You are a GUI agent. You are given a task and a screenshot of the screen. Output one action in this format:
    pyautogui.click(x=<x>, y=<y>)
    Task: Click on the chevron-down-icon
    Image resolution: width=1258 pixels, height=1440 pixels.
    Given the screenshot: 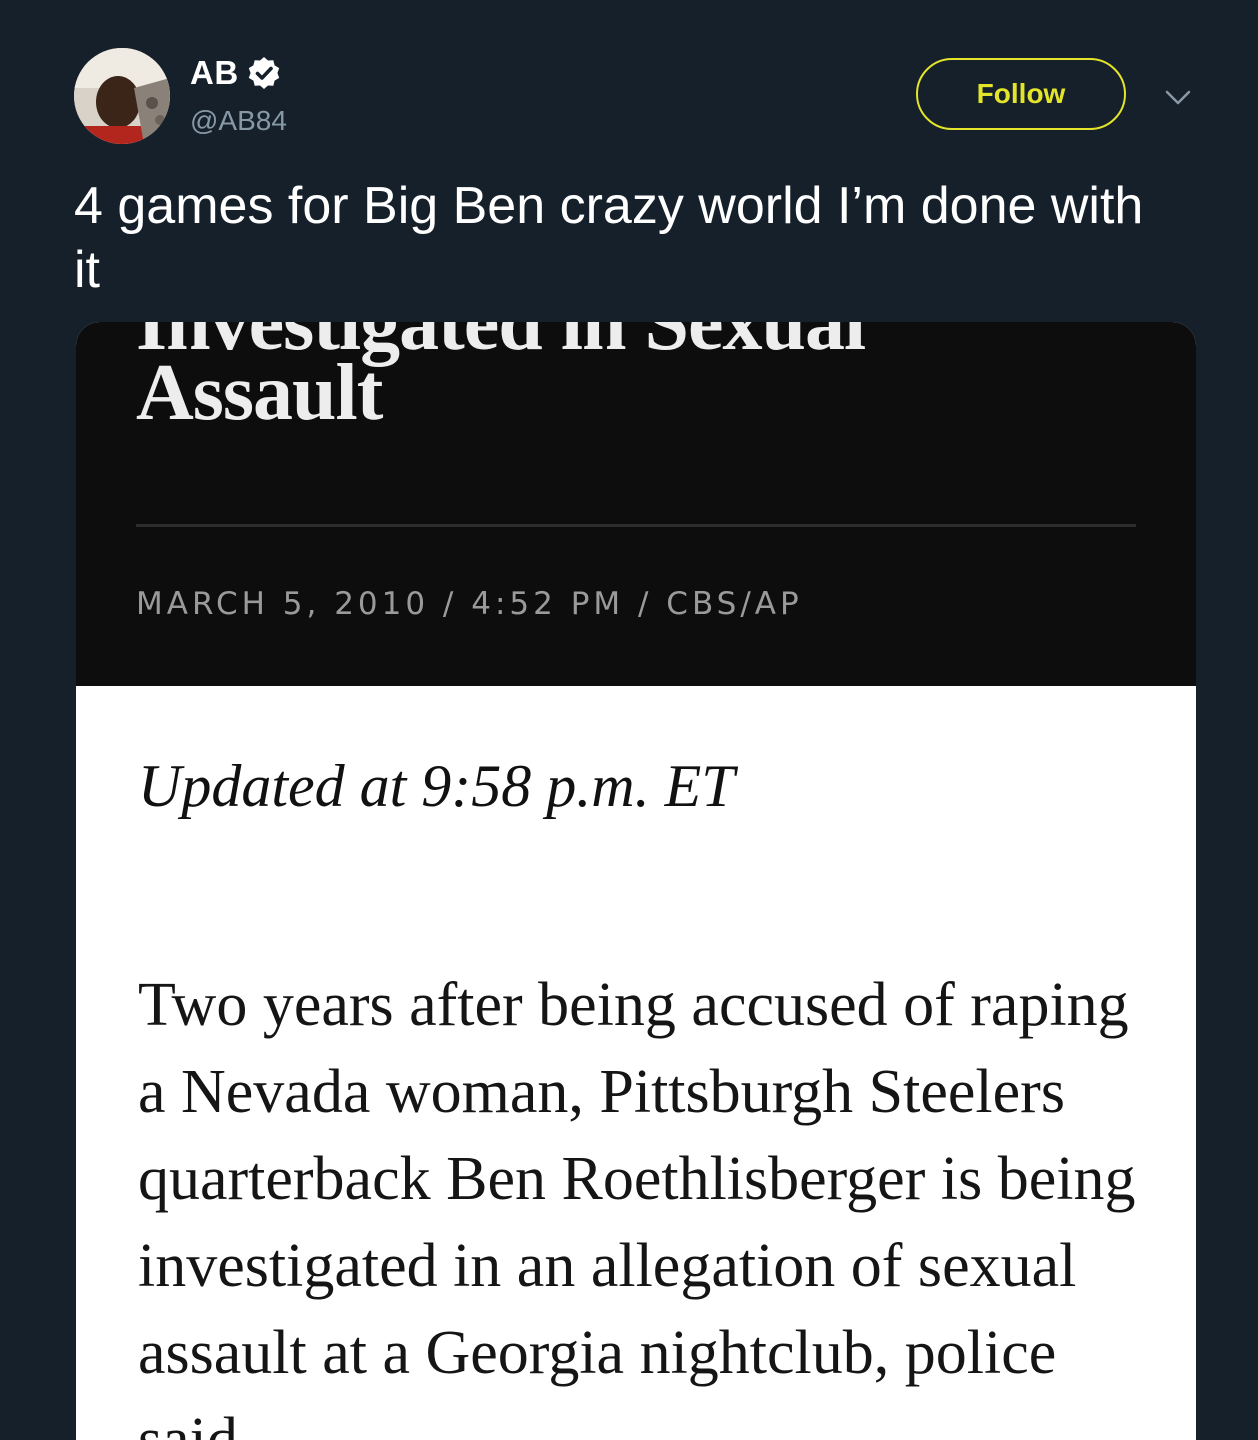 What is the action you would take?
    pyautogui.click(x=1178, y=97)
    